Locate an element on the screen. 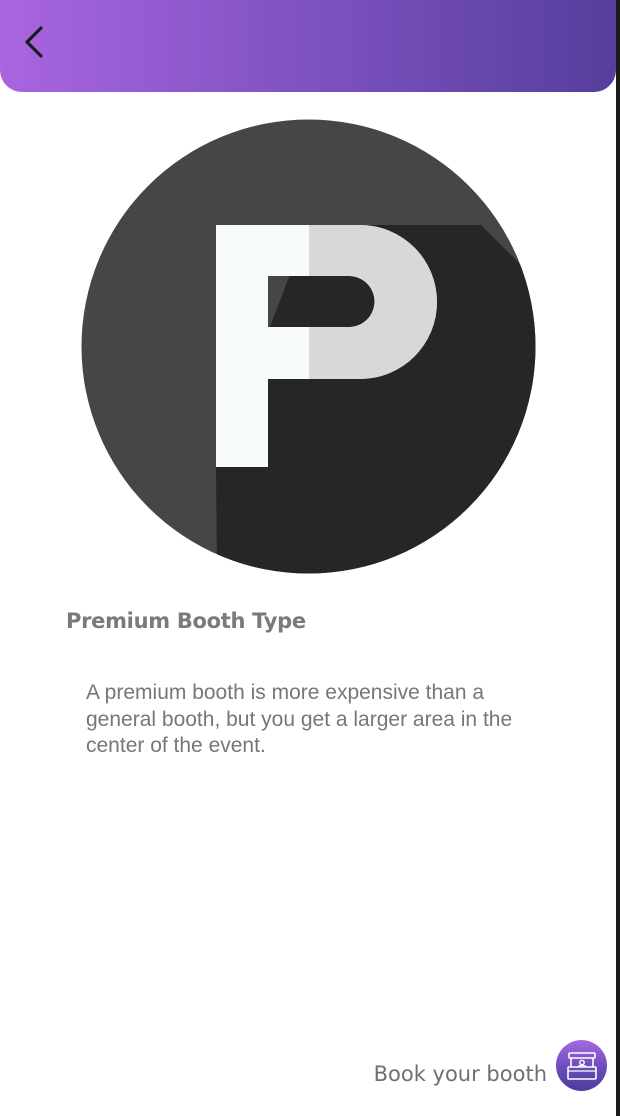  app-header is located at coordinates (308, 46).